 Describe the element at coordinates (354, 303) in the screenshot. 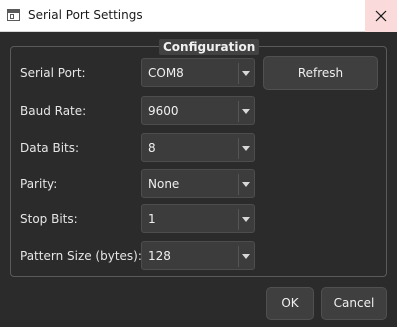

I see `cancel-button: Cancel` at that location.